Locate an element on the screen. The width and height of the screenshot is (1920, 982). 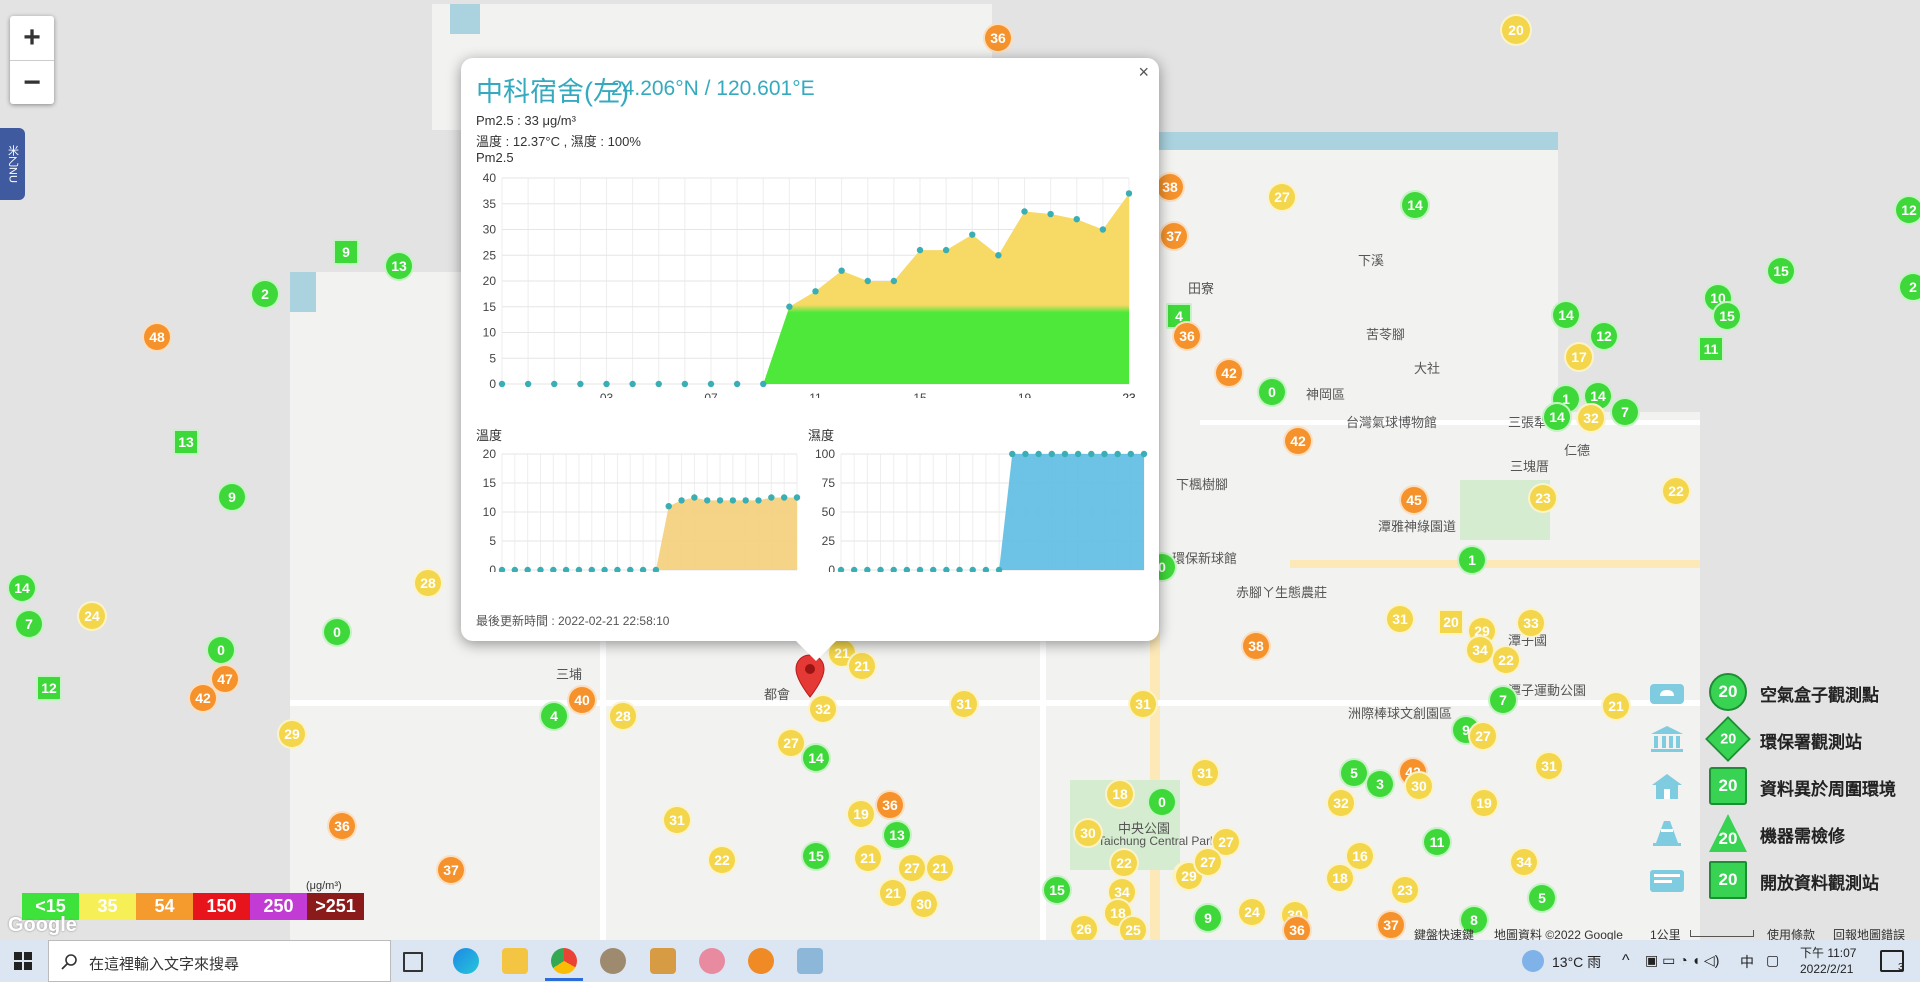
chevron-up-icon: ^ is located at coordinates (1626, 961).